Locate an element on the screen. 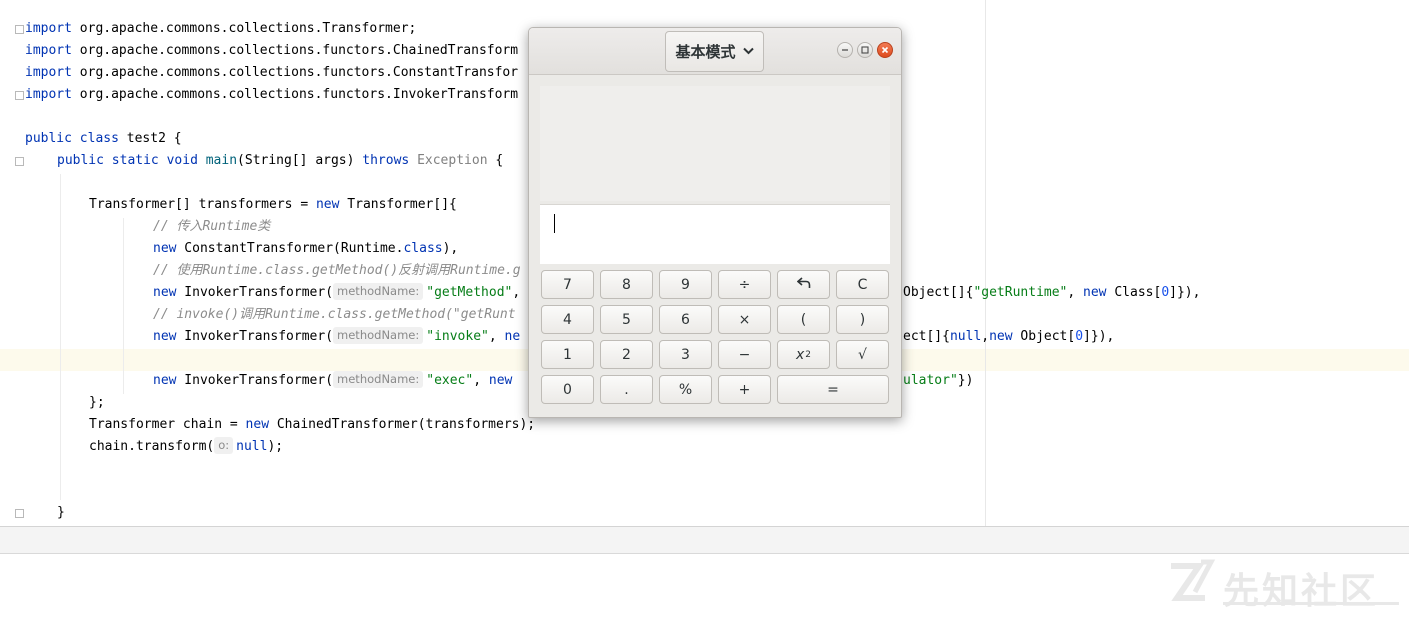  string-literal: ulator" is located at coordinates (930, 380).